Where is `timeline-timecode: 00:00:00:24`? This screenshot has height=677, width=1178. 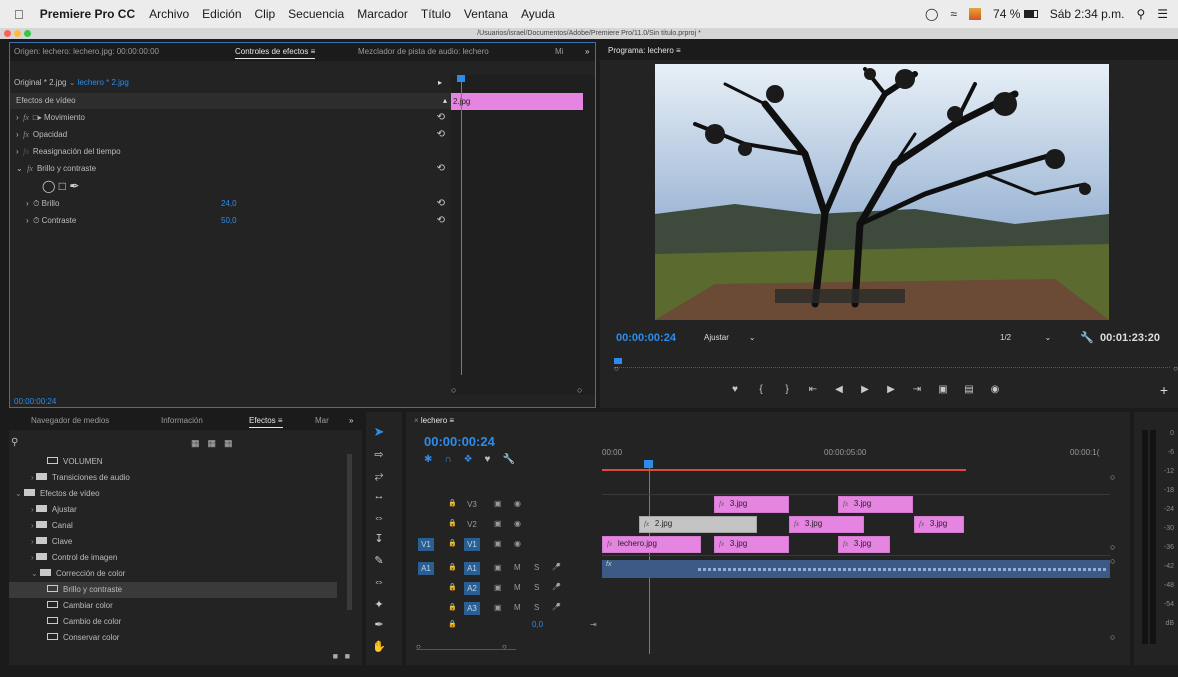 timeline-timecode: 00:00:00:24 is located at coordinates (459, 441).